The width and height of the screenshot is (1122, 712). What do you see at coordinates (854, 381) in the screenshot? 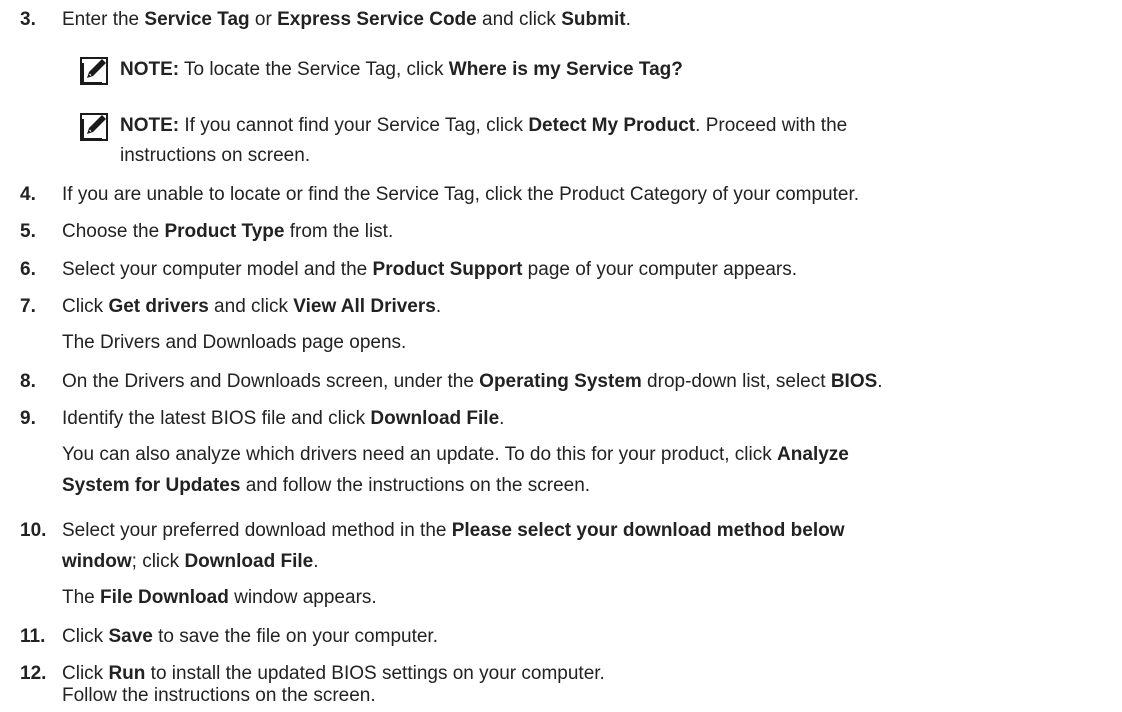
I see `bold-term: BIOS` at bounding box center [854, 381].